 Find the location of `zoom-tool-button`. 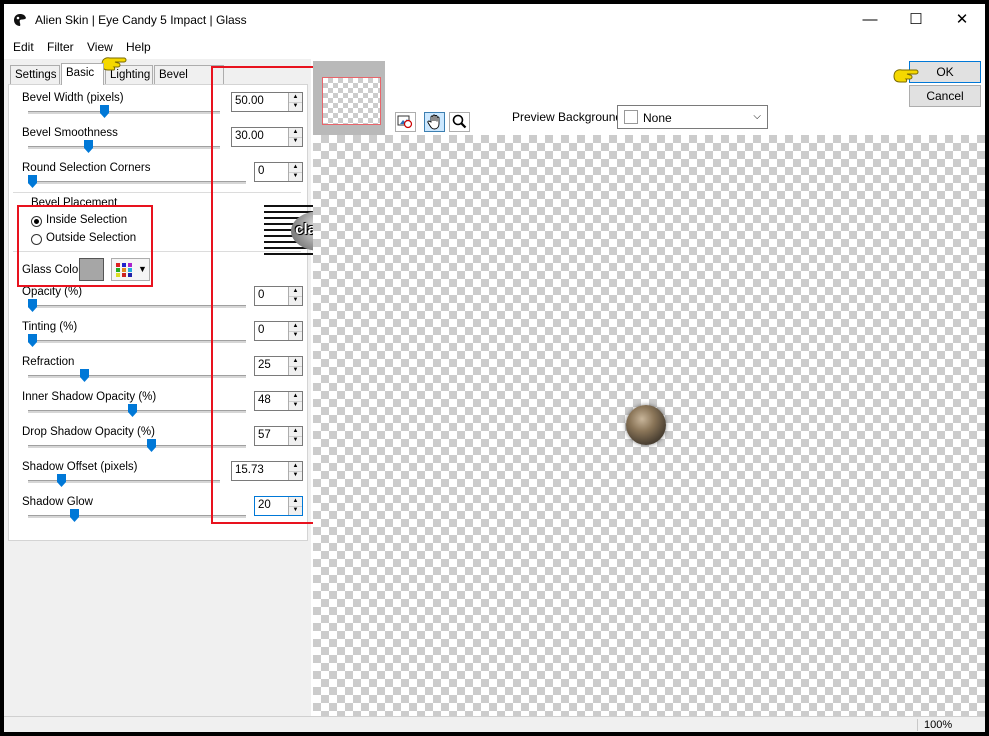

zoom-tool-button is located at coordinates (459, 122).